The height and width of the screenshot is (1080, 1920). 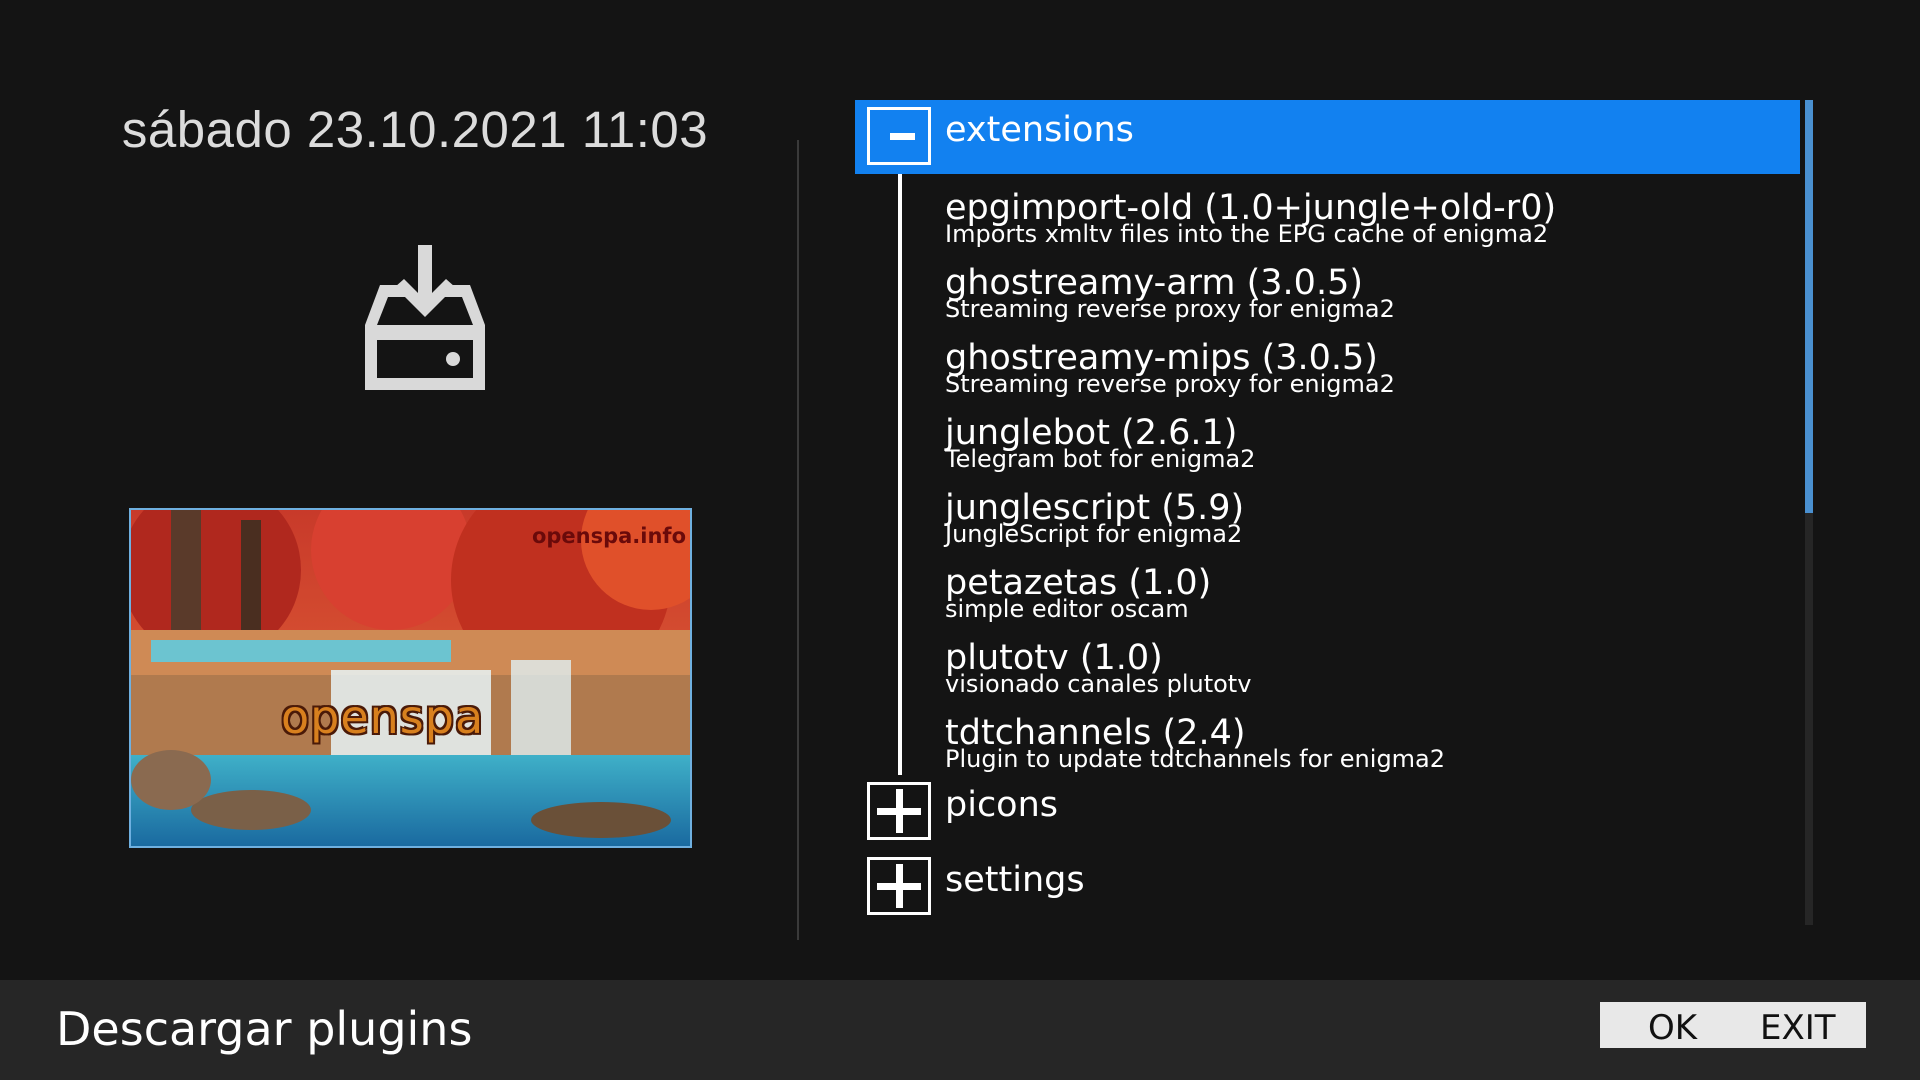 What do you see at coordinates (1798, 1028) in the screenshot?
I see `exit-key-hint: EXIT` at bounding box center [1798, 1028].